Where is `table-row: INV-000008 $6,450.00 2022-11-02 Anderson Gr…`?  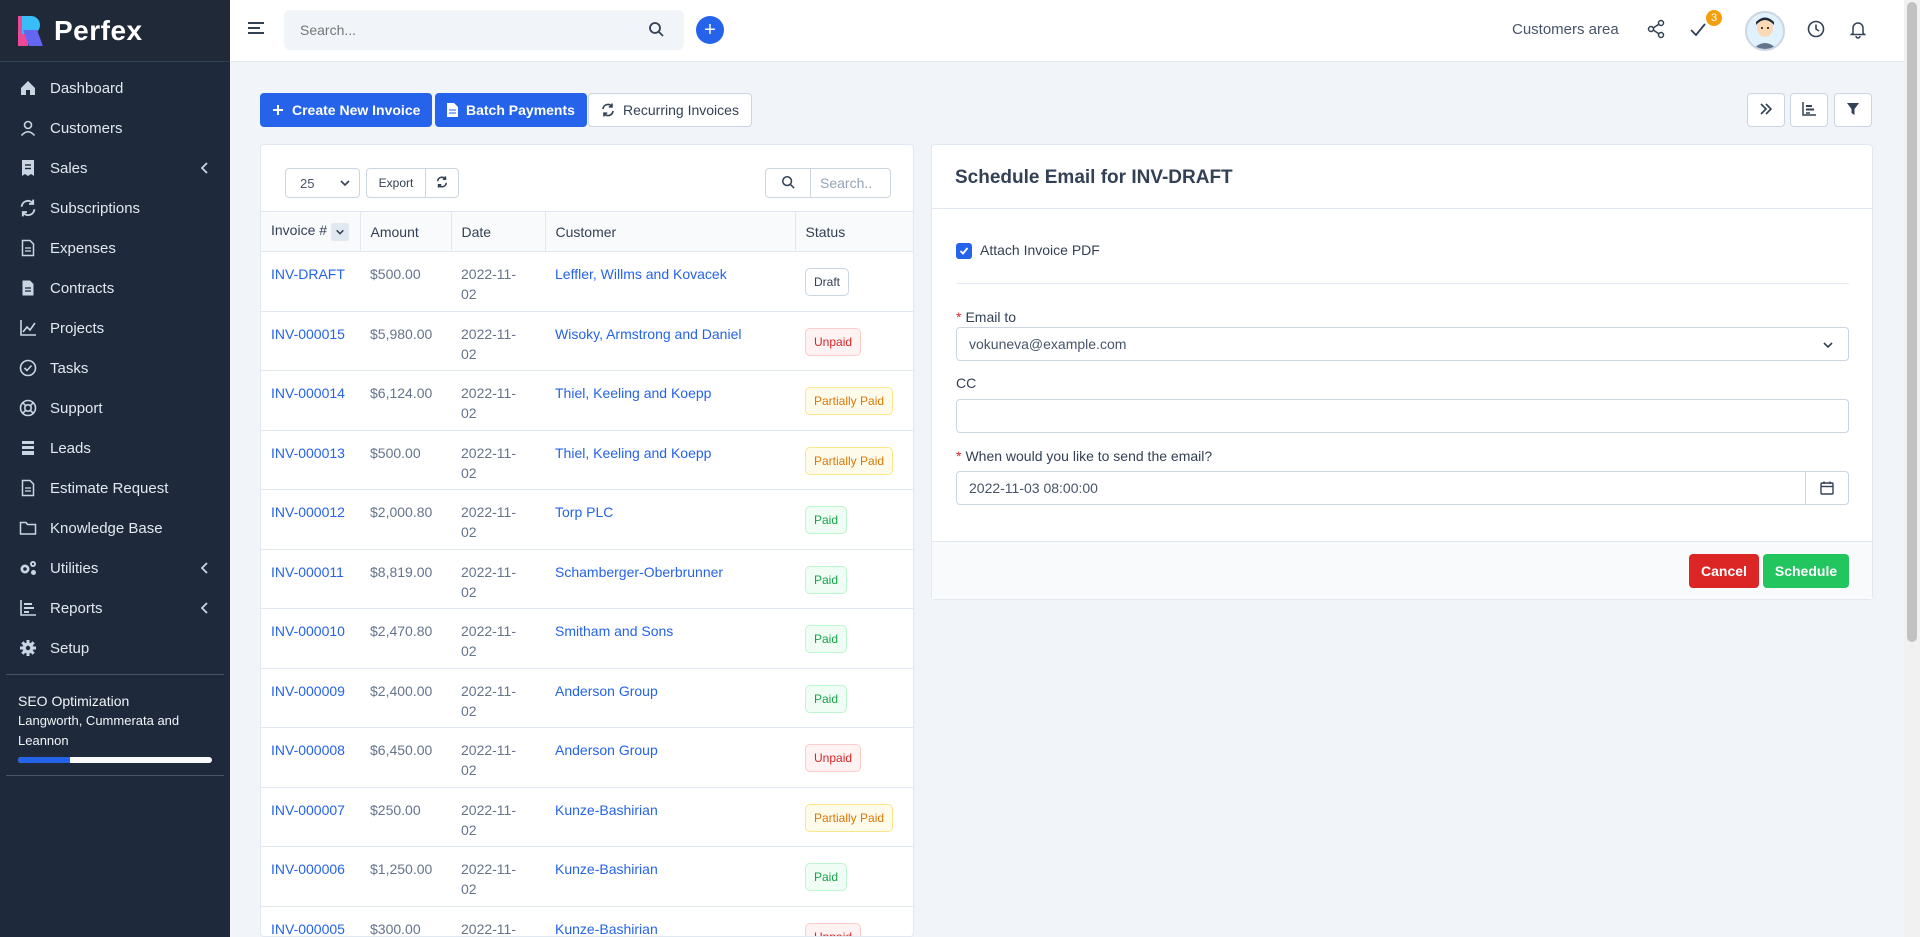 table-row: INV-000008 $6,450.00 2022-11-02 Anderson Gr… is located at coordinates (587, 757).